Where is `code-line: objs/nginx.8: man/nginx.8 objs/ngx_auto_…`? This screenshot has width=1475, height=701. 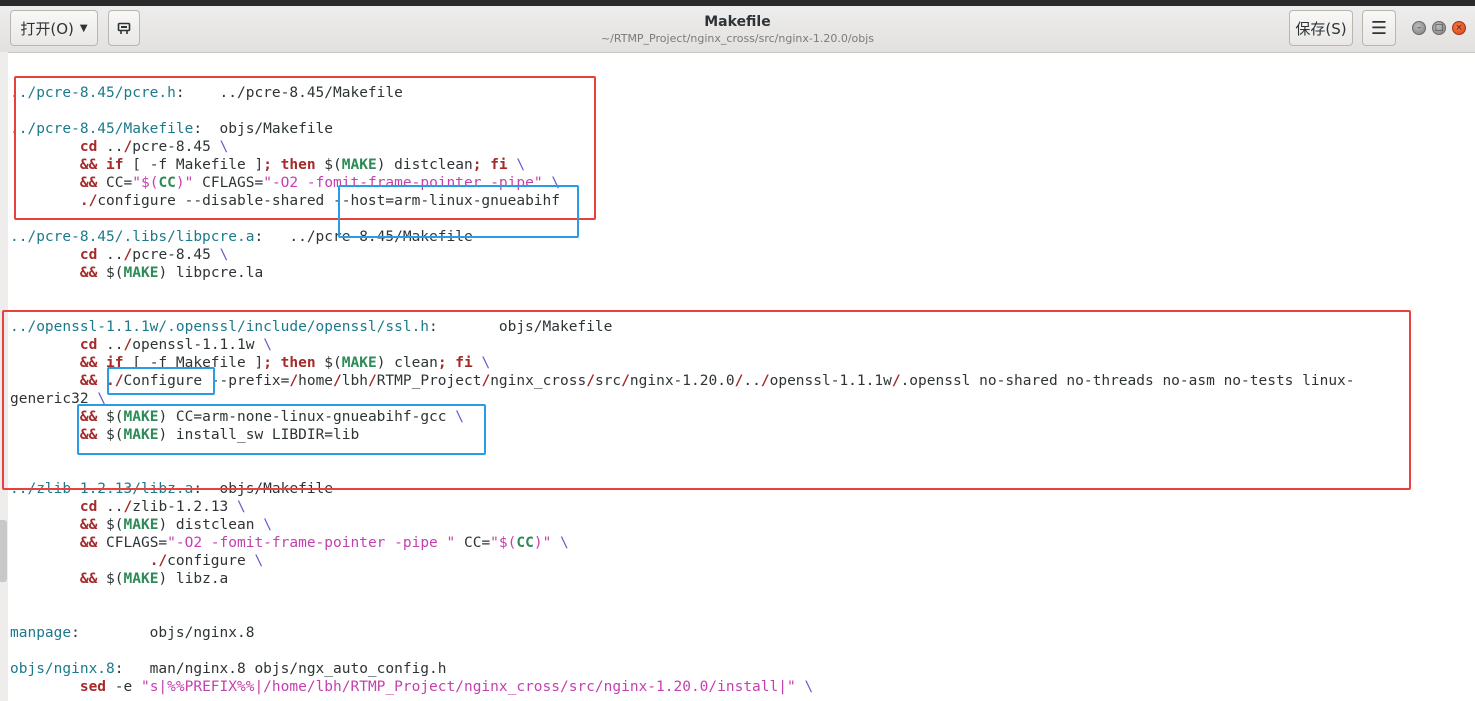 code-line: objs/nginx.8: man/nginx.8 objs/ngx_auto_… is located at coordinates (228, 669).